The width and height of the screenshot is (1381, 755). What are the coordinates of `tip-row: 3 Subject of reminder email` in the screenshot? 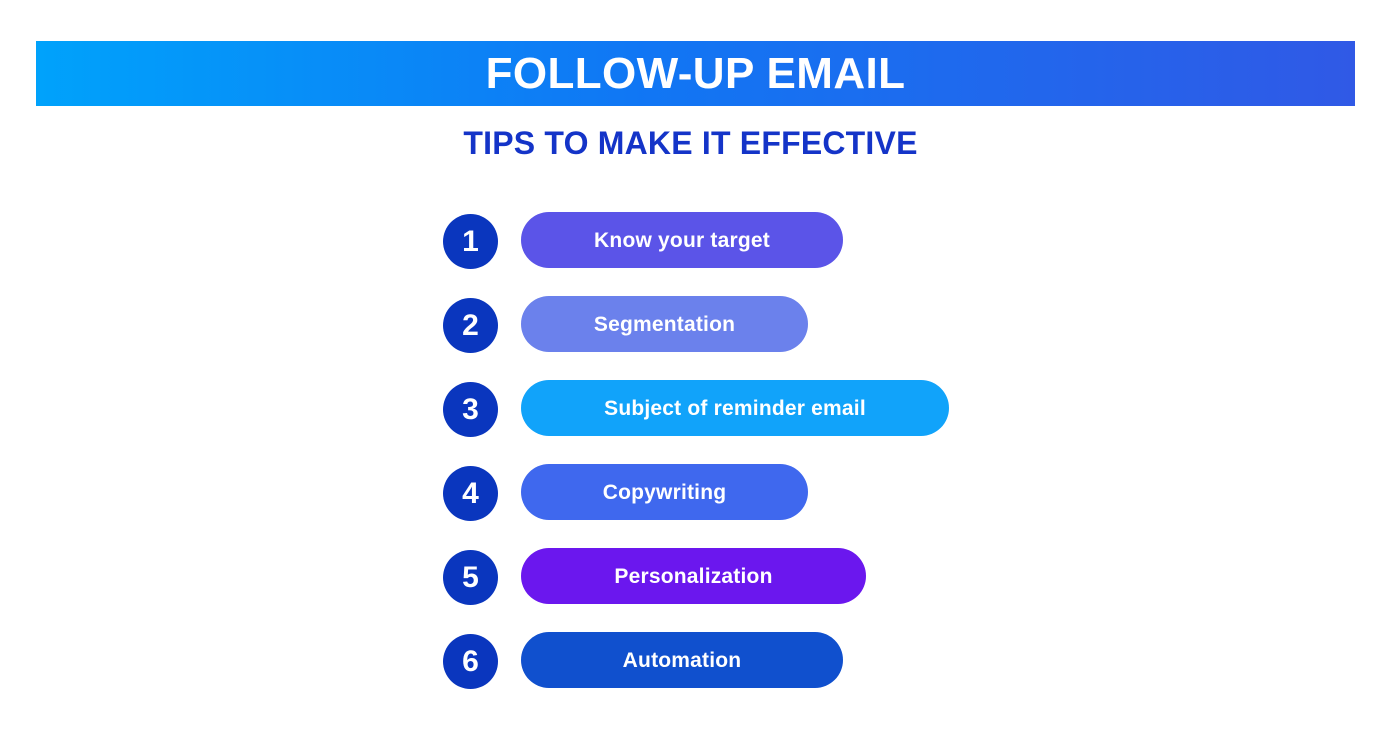 It's located at (690, 416).